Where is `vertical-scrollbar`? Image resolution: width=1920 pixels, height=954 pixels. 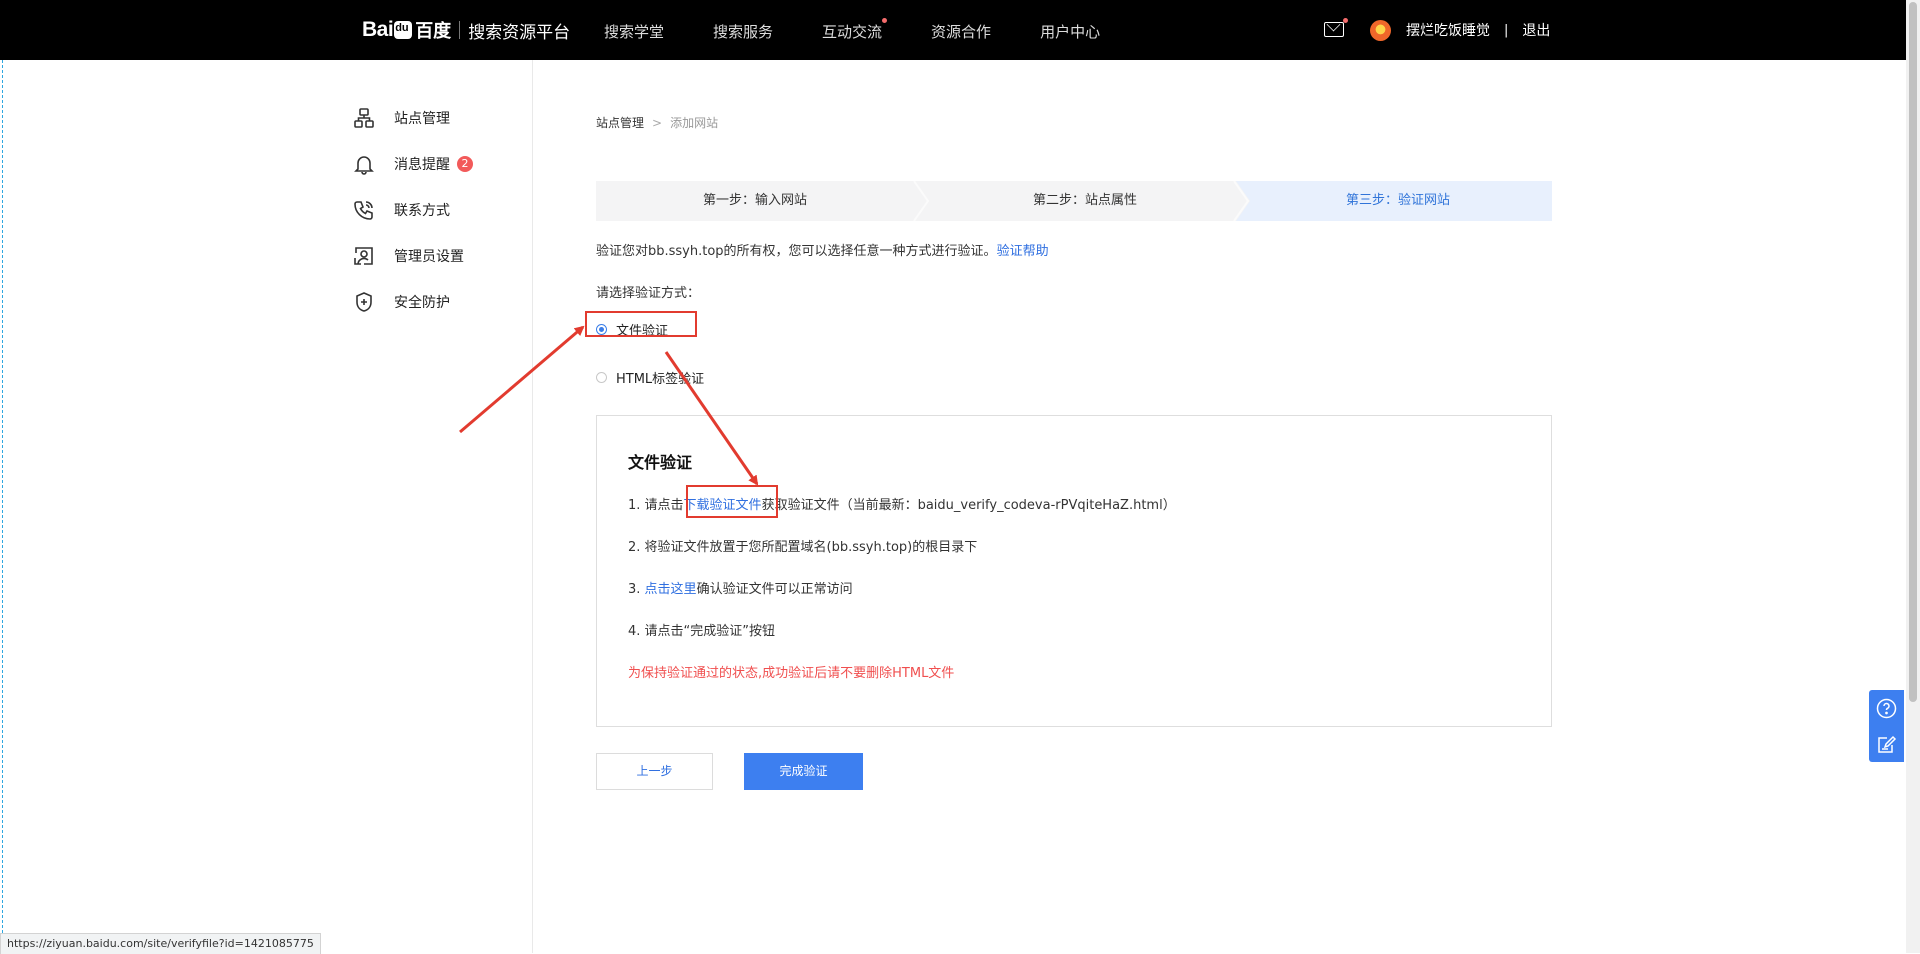
vertical-scrollbar is located at coordinates (1913, 476).